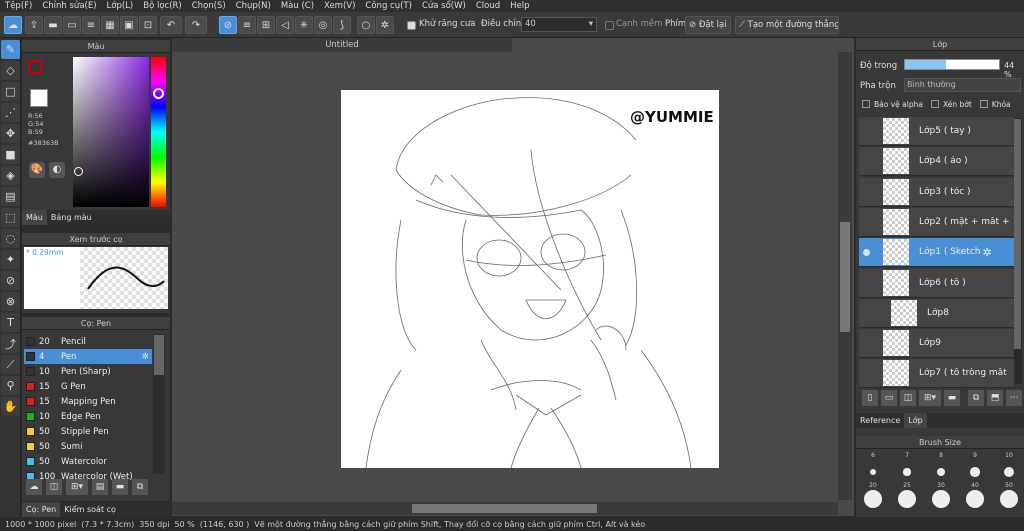 The height and width of the screenshot is (531, 1024). Describe the element at coordinates (71, 217) in the screenshot. I see `tab-palette: Bảng màu` at that location.